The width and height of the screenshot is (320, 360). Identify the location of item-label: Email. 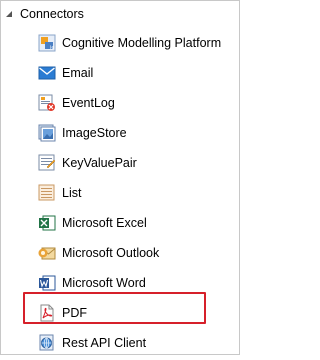
(78, 73).